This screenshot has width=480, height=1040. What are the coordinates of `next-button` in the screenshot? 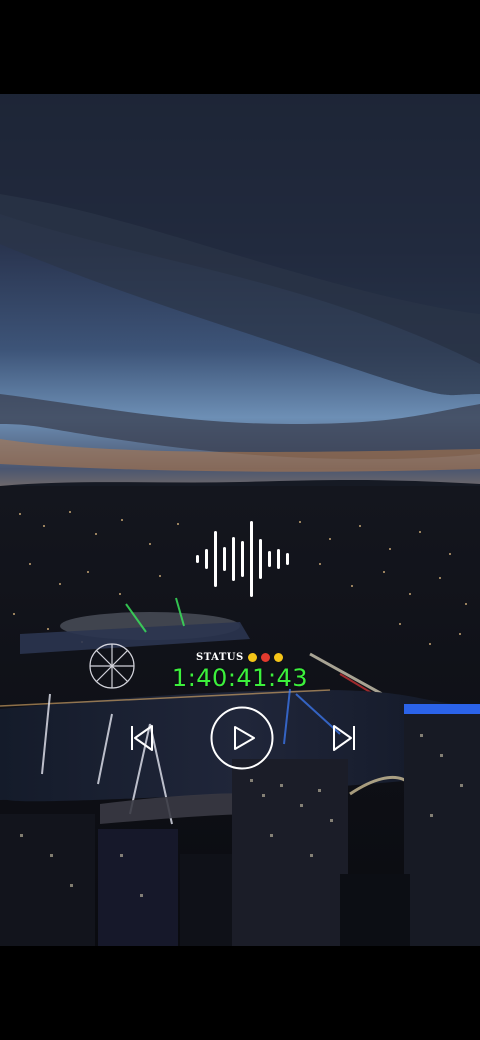 It's located at (344, 738).